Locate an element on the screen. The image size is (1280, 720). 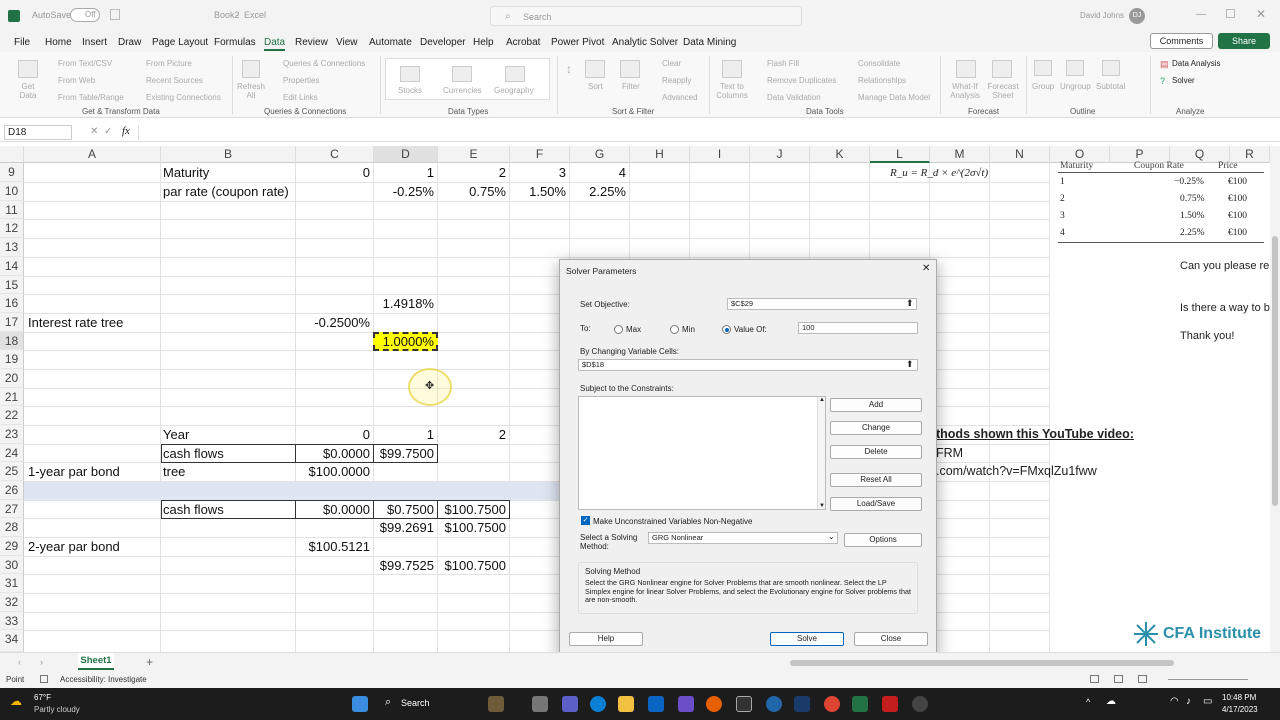
row-header-13: 13 is located at coordinates (12, 247).